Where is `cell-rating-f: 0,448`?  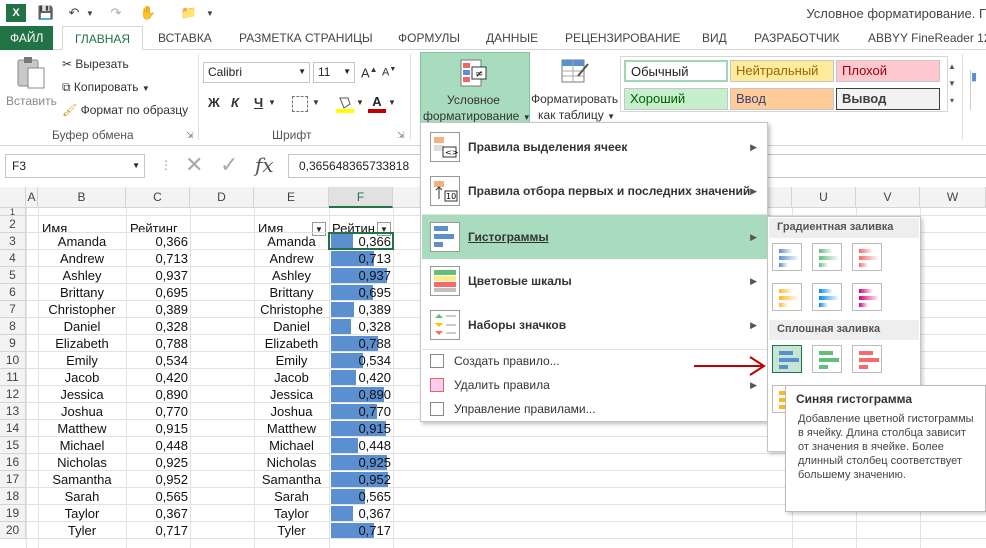 cell-rating-f: 0,448 is located at coordinates (360, 445).